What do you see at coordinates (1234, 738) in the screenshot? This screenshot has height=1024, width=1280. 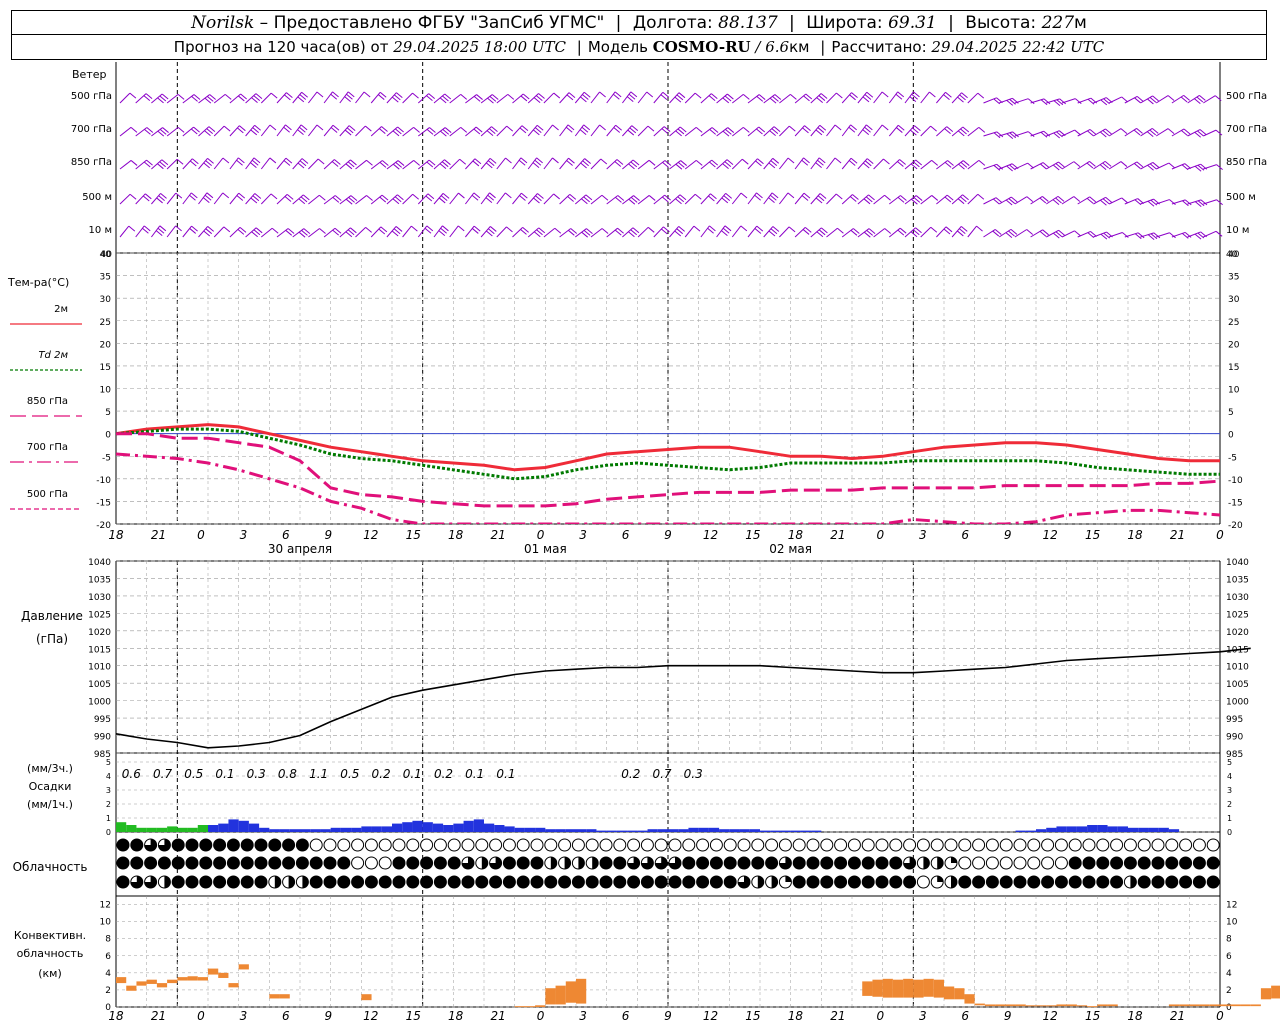 I see `pressure-tick-label-right: 990` at bounding box center [1234, 738].